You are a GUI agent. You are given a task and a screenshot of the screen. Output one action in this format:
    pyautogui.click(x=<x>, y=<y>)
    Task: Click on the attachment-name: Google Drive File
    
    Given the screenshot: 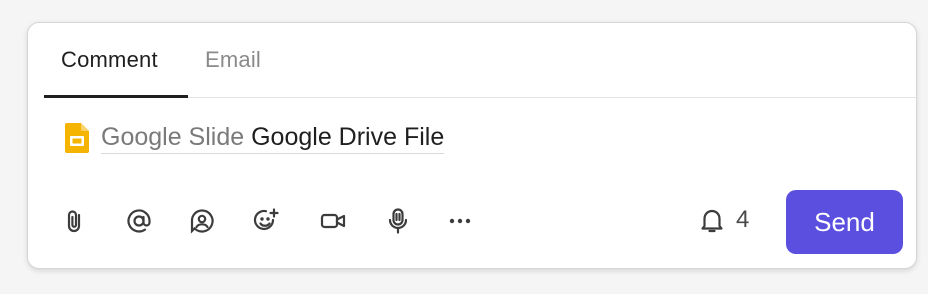 What is the action you would take?
    pyautogui.click(x=348, y=137)
    